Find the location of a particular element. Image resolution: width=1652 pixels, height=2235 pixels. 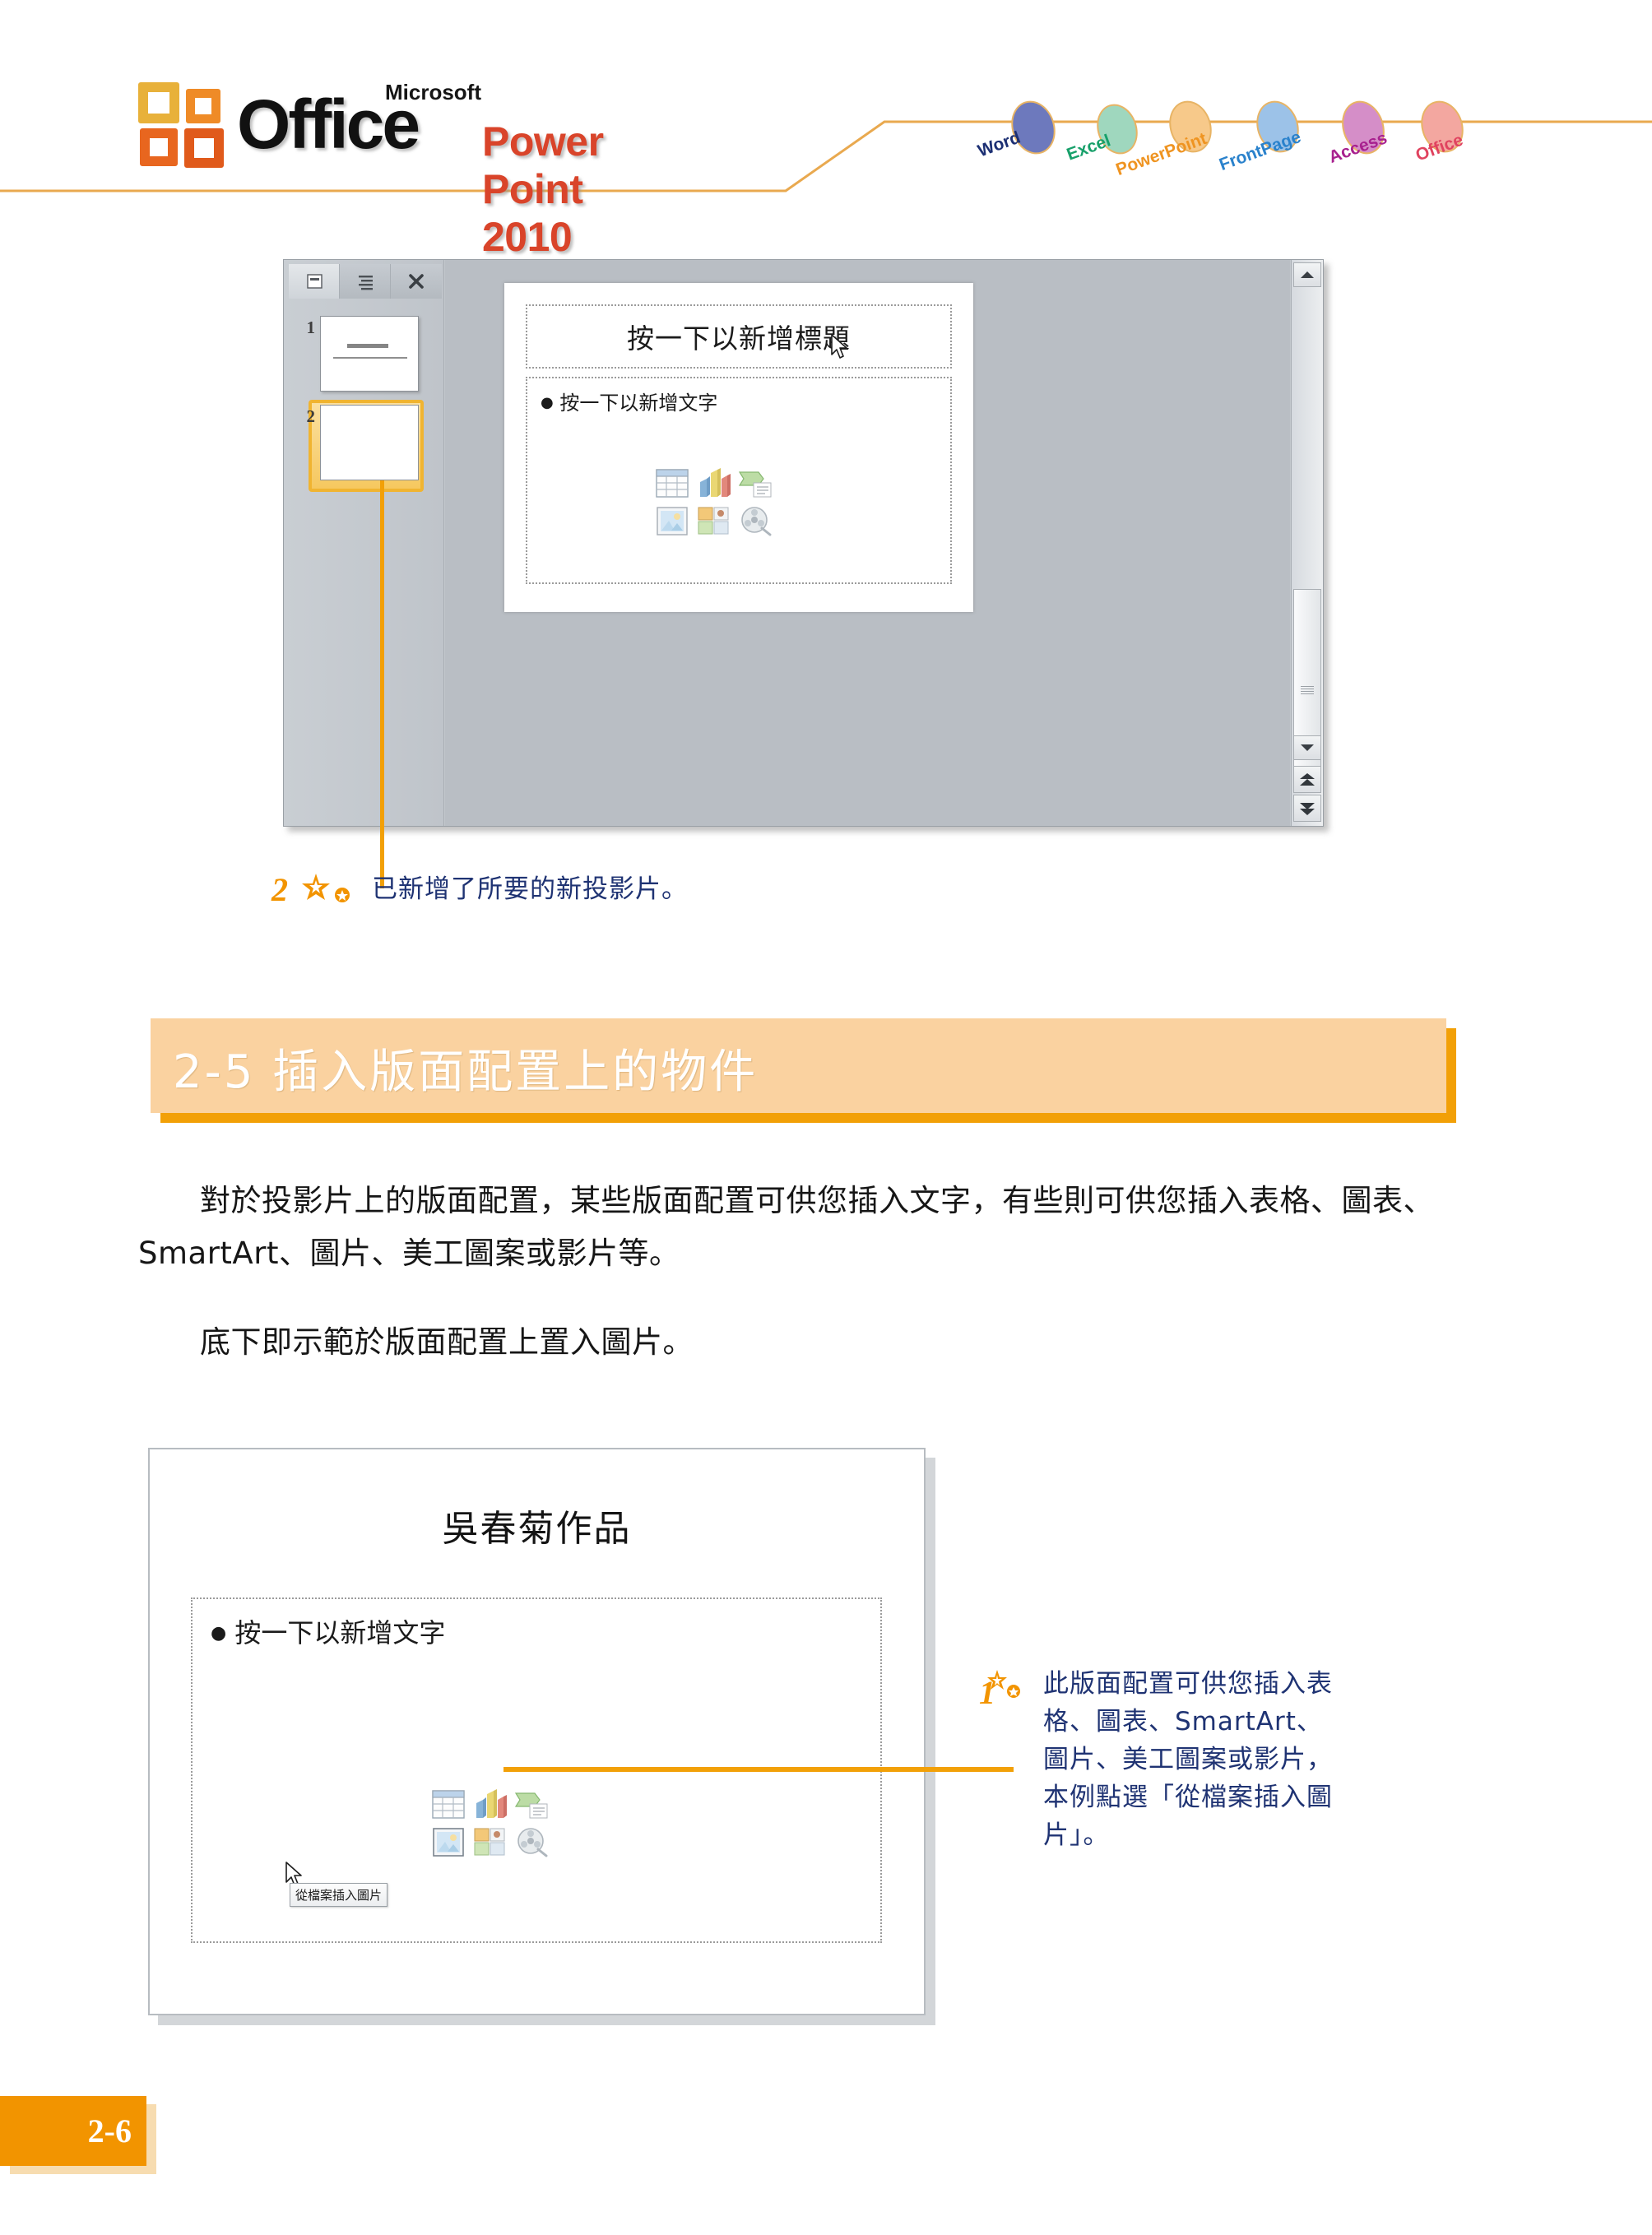

slides-pane: 1 2 is located at coordinates (364, 543).